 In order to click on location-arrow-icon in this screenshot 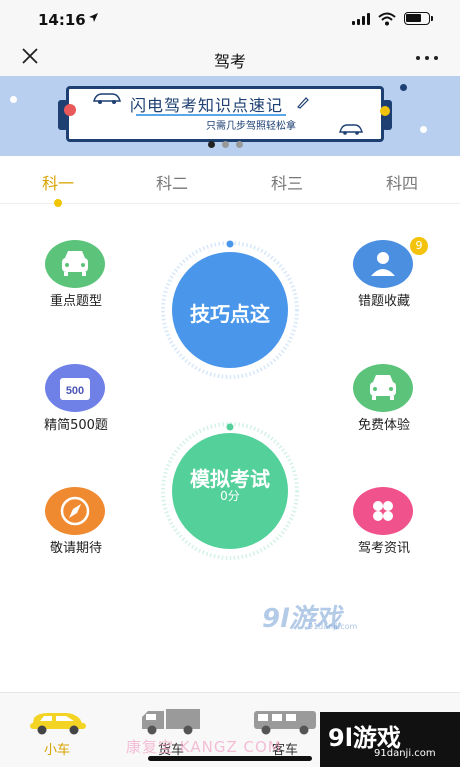, I will do `click(93, 19)`.